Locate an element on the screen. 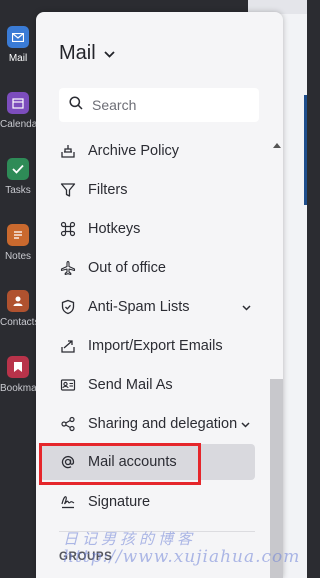 The image size is (320, 578). airplane-icon is located at coordinates (68, 268).